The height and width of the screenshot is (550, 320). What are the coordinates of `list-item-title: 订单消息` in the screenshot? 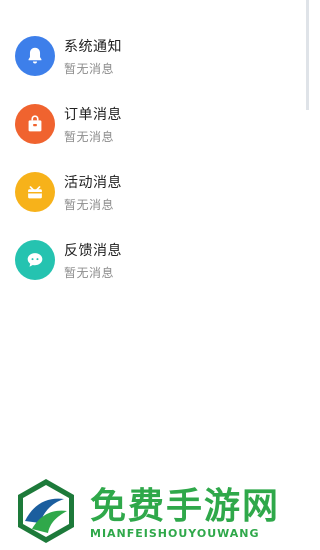 It's located at (93, 115).